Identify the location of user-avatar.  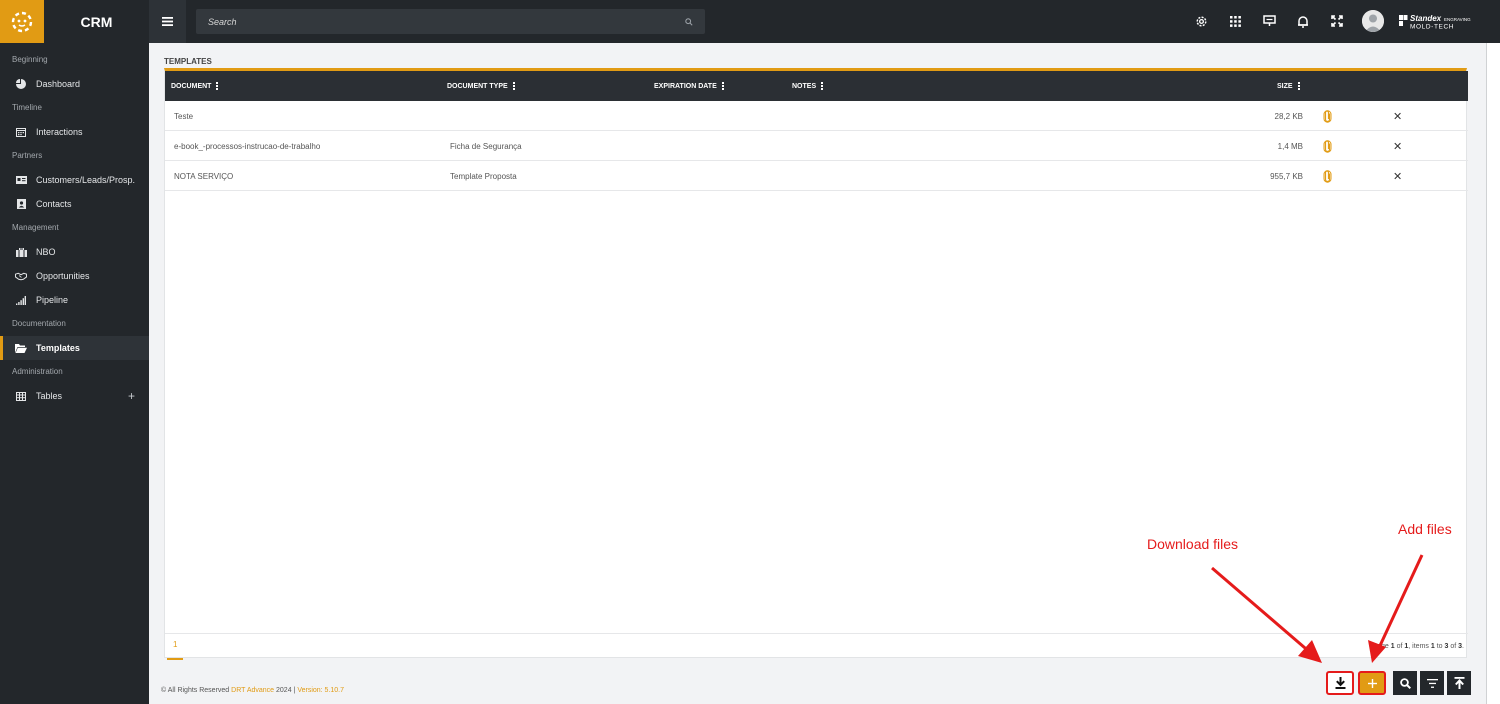
(1373, 21).